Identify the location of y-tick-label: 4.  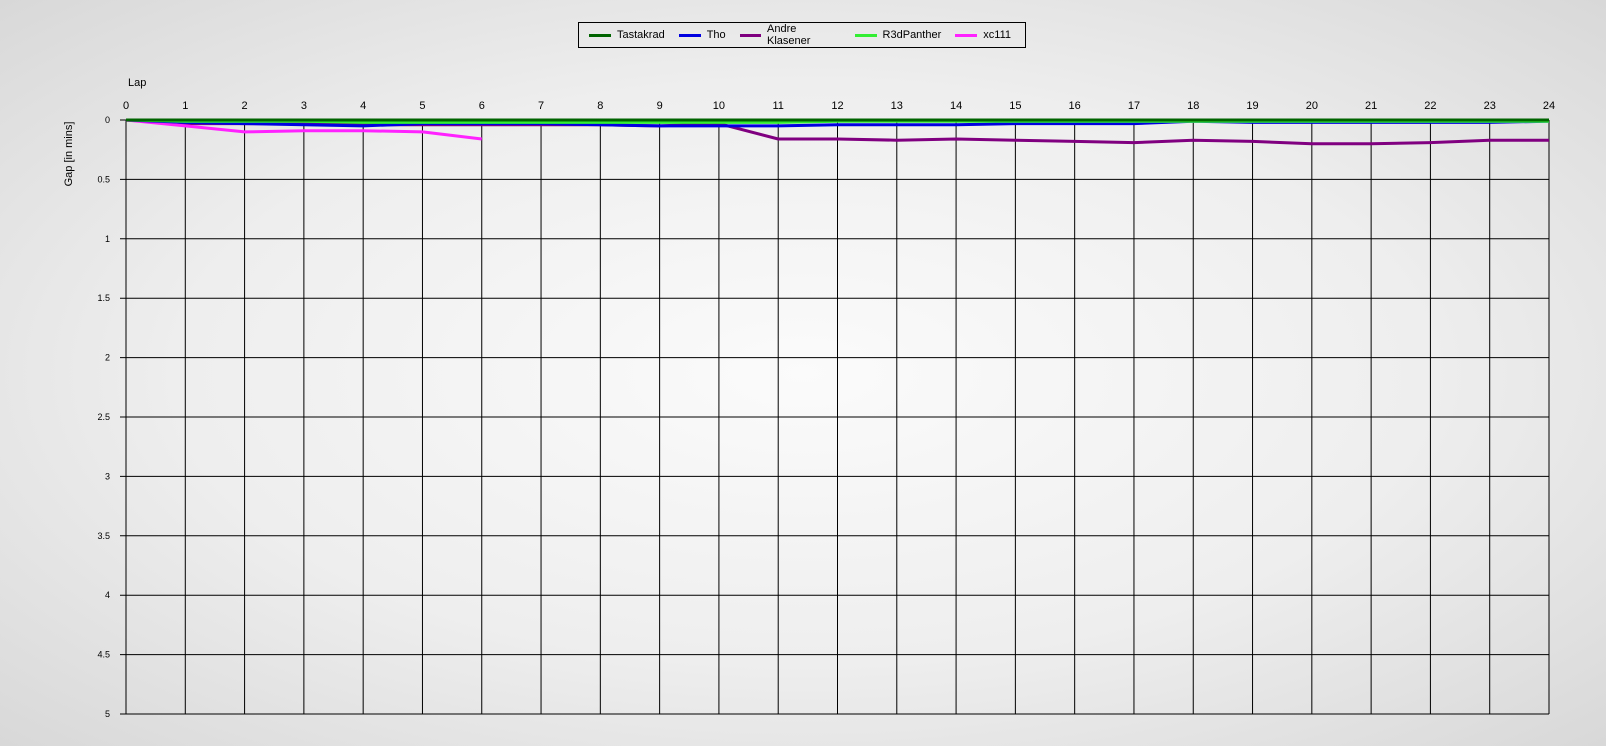
(107, 595).